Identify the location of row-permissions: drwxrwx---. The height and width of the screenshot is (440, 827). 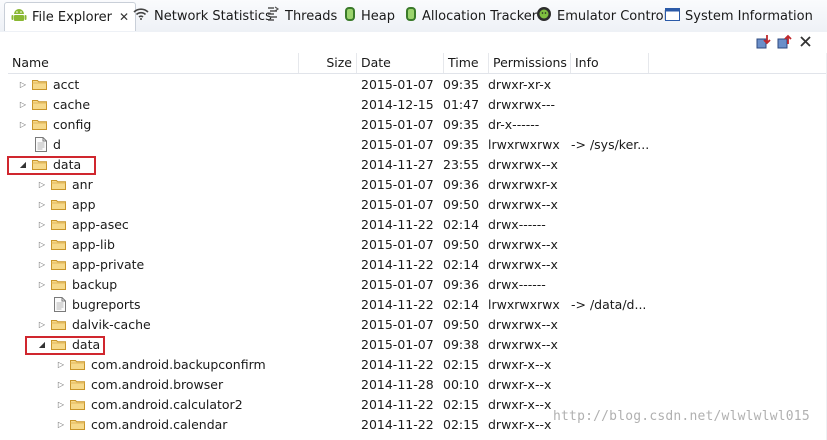
(521, 104).